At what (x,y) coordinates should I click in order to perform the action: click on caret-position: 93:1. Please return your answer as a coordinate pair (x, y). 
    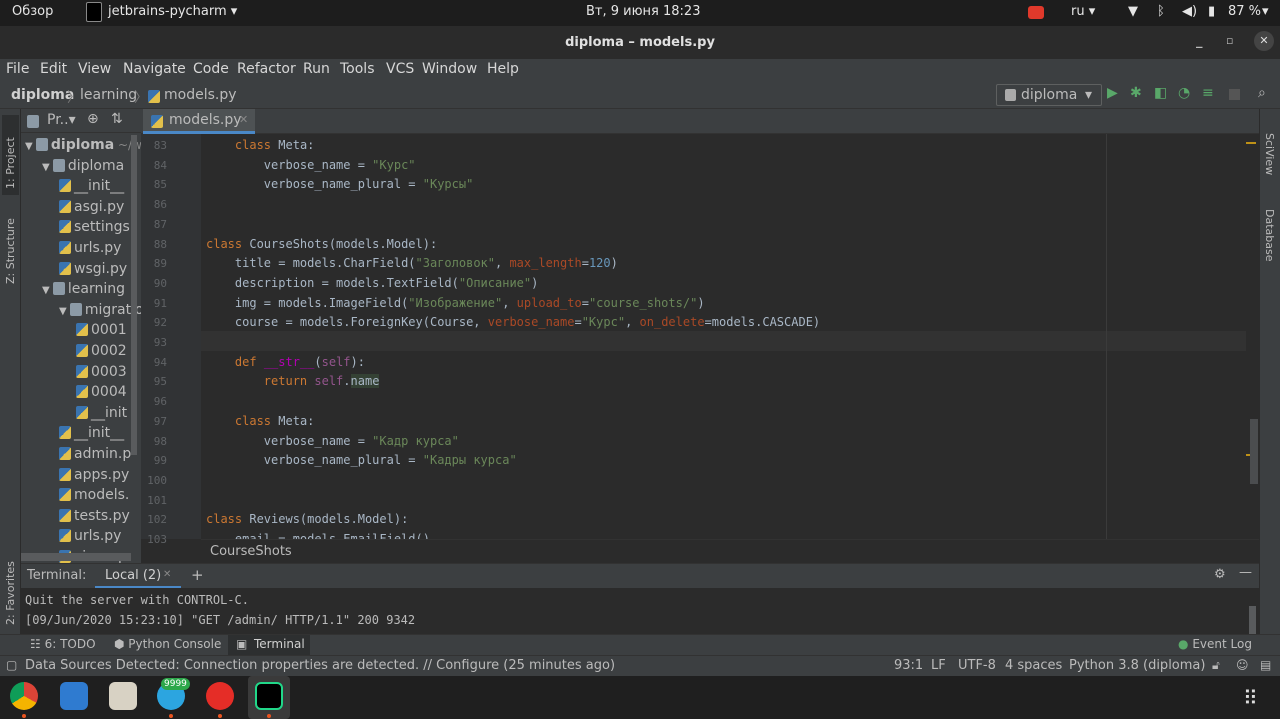
    Looking at the image, I should click on (908, 665).